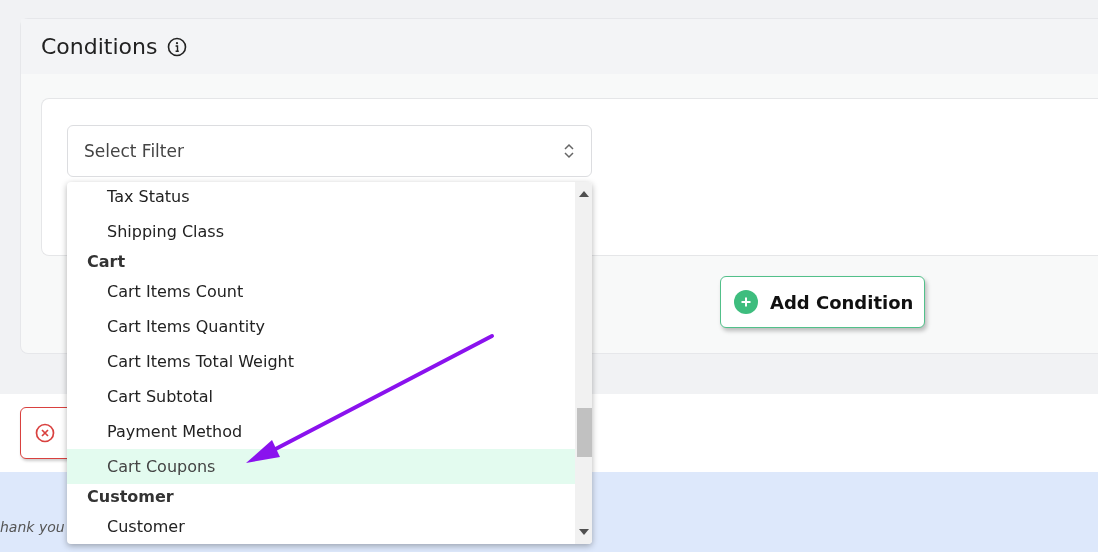 This screenshot has height=552, width=1098. I want to click on scroll-up-icon, so click(584, 194).